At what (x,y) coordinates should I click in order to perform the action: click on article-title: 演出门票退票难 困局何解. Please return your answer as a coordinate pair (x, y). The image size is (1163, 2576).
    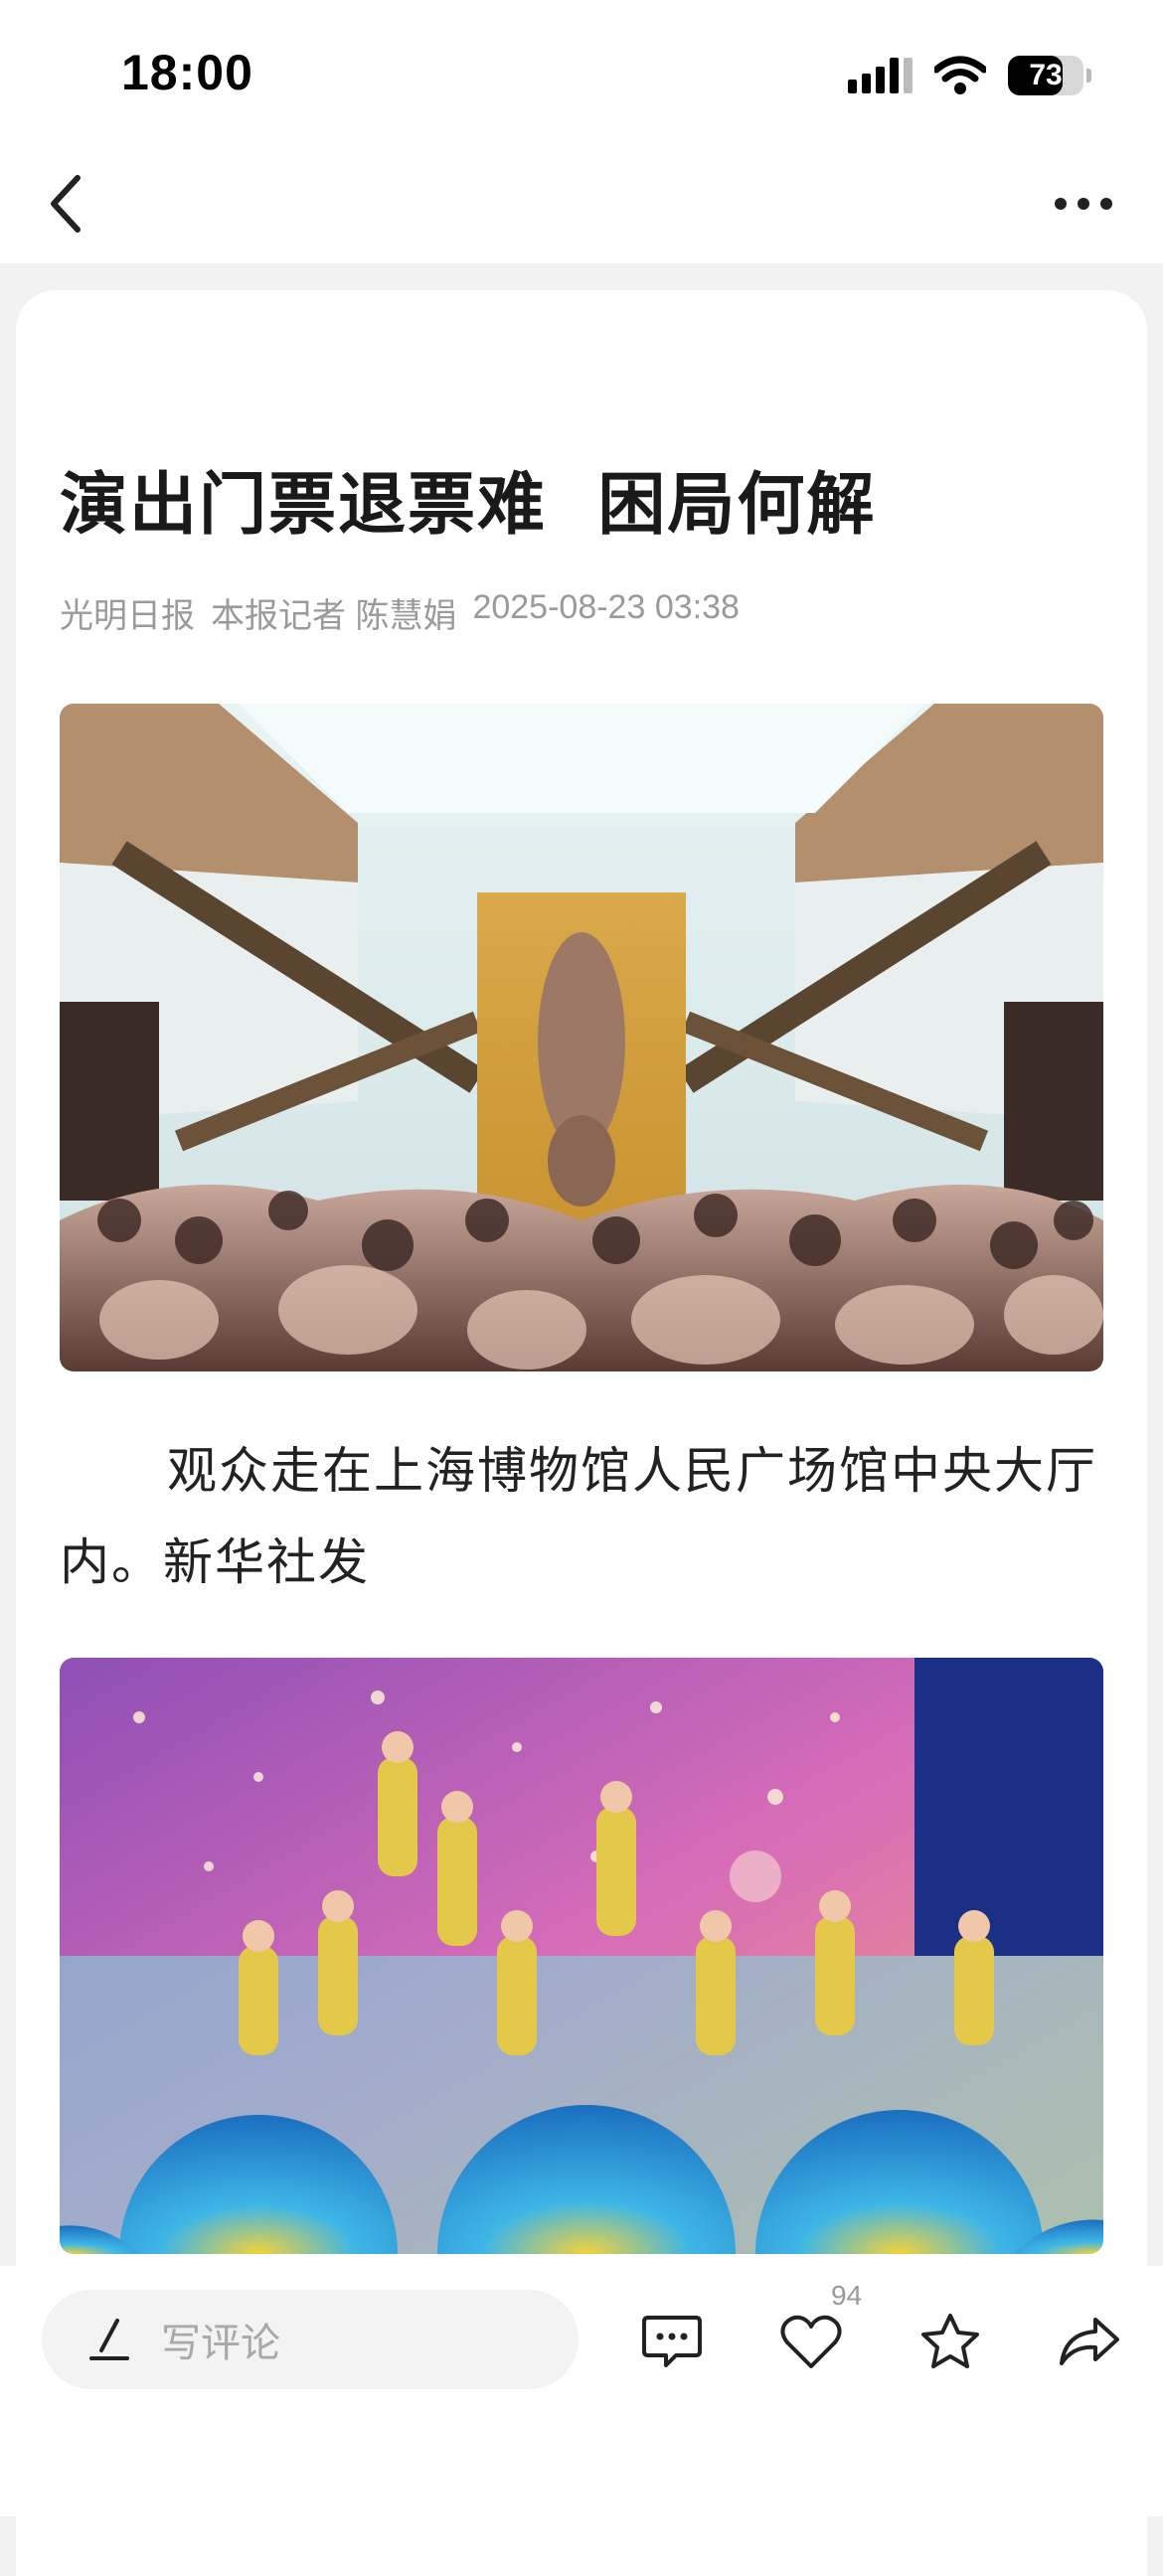
    Looking at the image, I should click on (468, 505).